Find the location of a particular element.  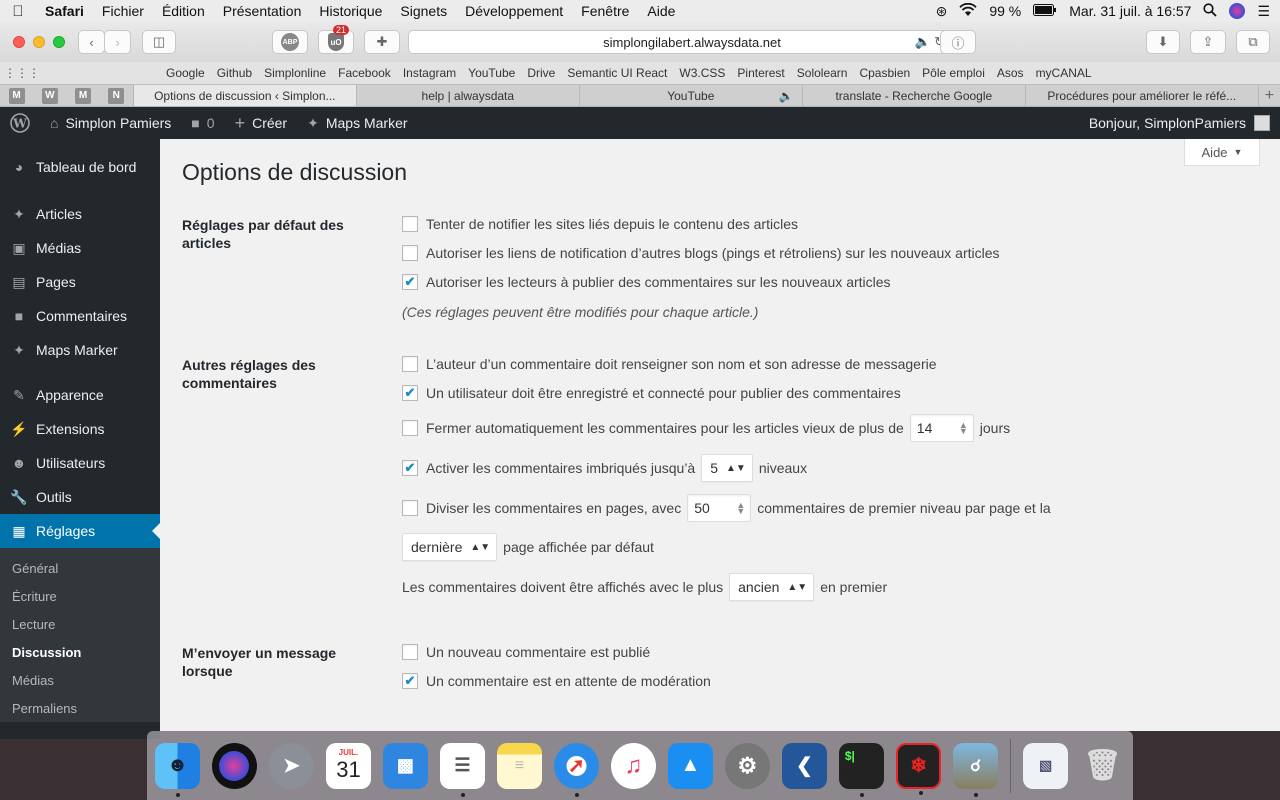

reminders-icon: ☰ is located at coordinates (462, 769).